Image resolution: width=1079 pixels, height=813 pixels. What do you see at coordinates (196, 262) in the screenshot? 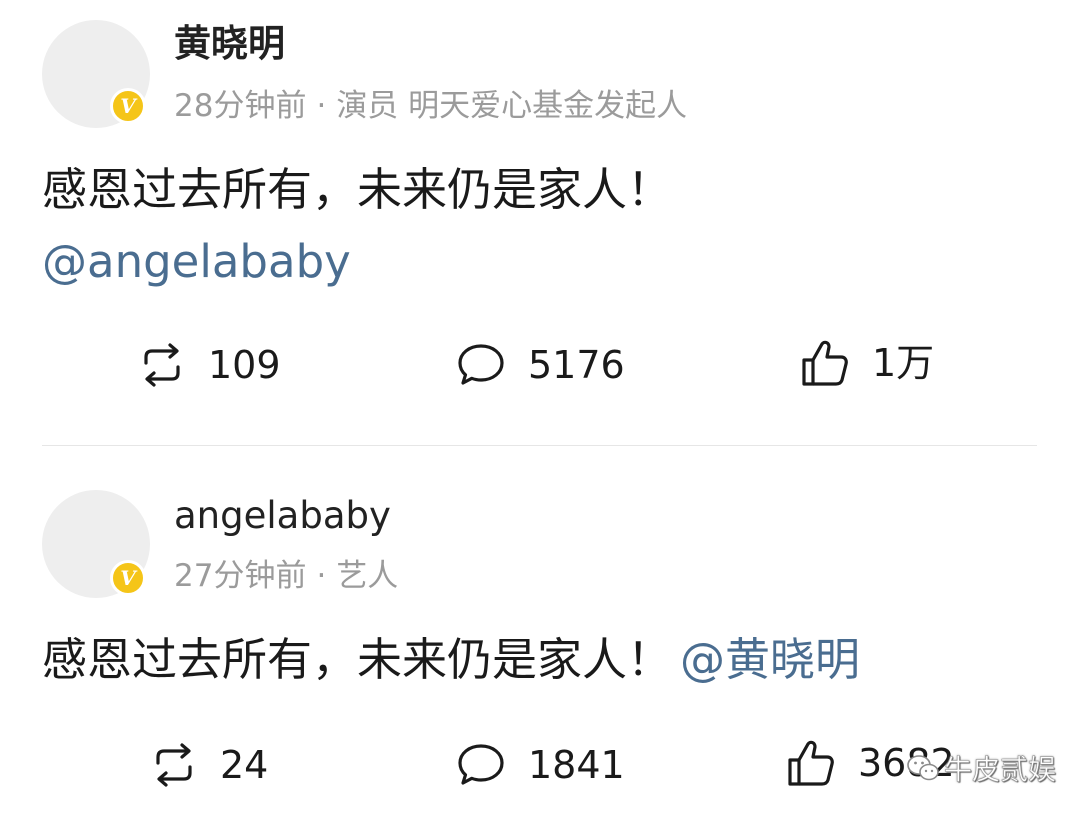
I see `mention-link: @angelababy` at bounding box center [196, 262].